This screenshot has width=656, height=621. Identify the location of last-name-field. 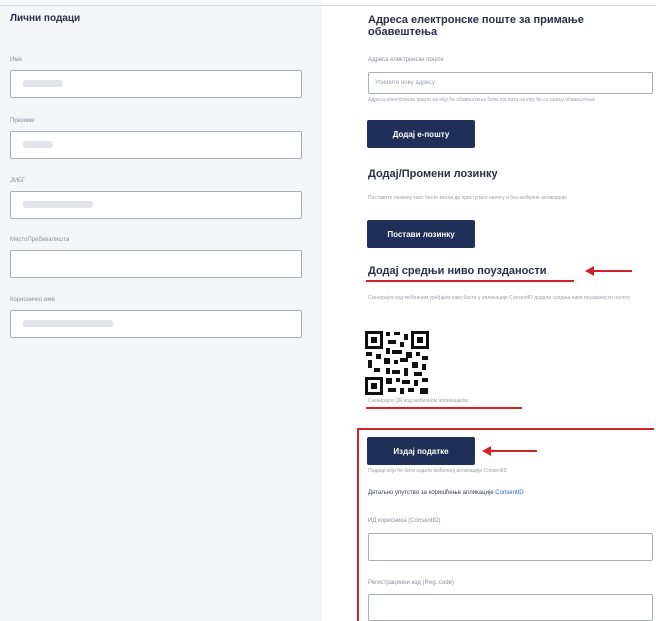
(156, 145).